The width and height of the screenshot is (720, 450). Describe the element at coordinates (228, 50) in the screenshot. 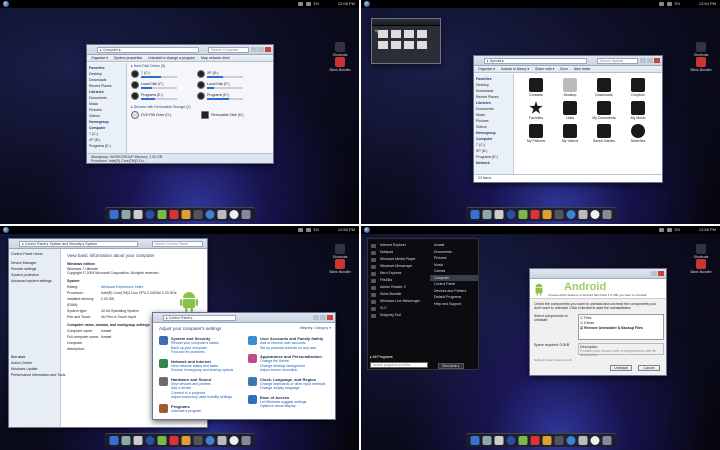

I see `search-input: Search Computer` at that location.